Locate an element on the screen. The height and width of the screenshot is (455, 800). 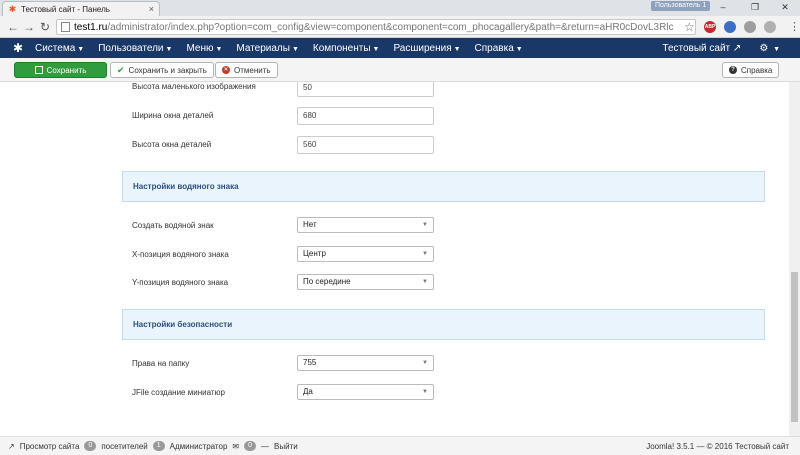
admins-label: Администратор is located at coordinates (199, 446).